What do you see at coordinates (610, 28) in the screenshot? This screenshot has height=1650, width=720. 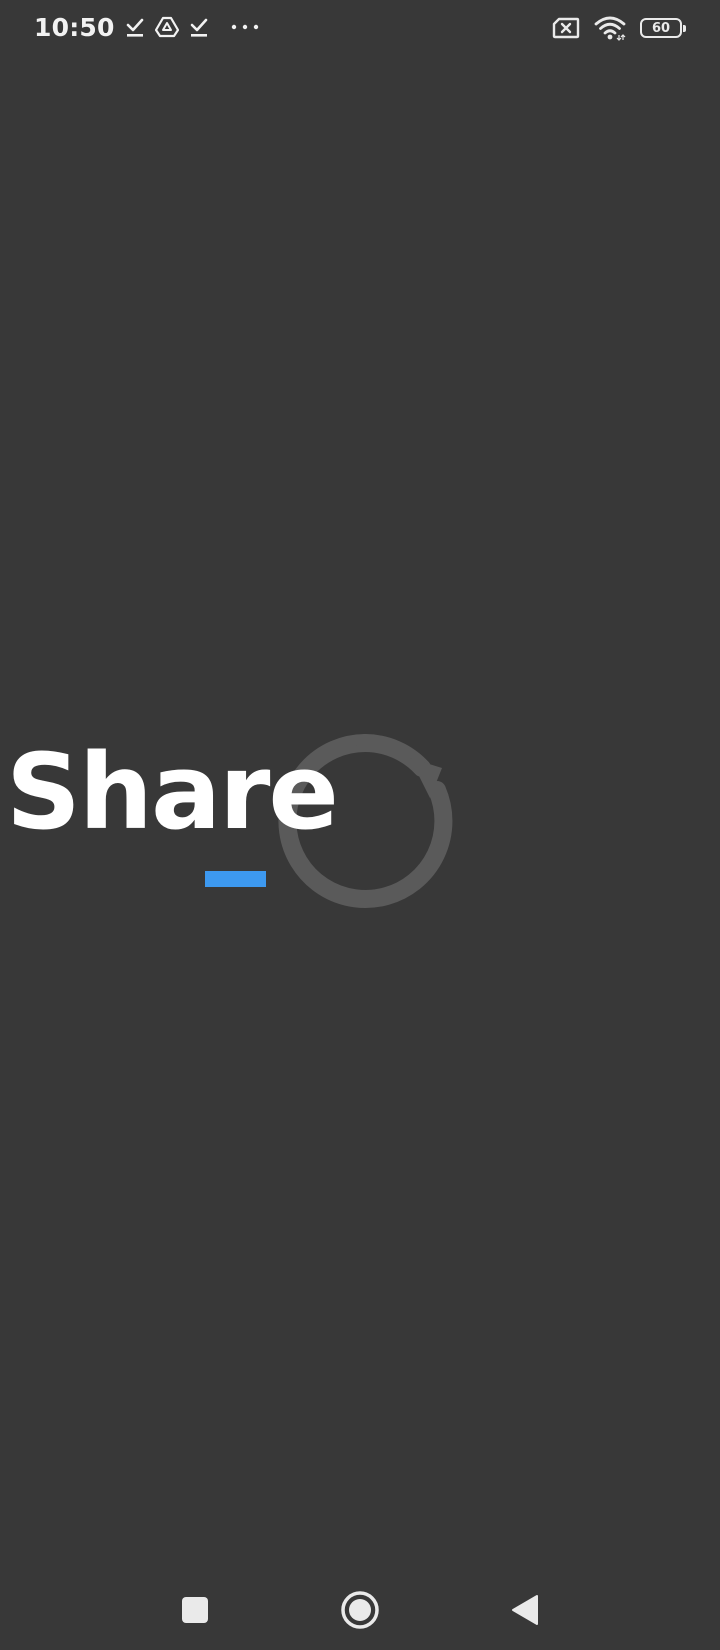 I see `wifi-icon` at bounding box center [610, 28].